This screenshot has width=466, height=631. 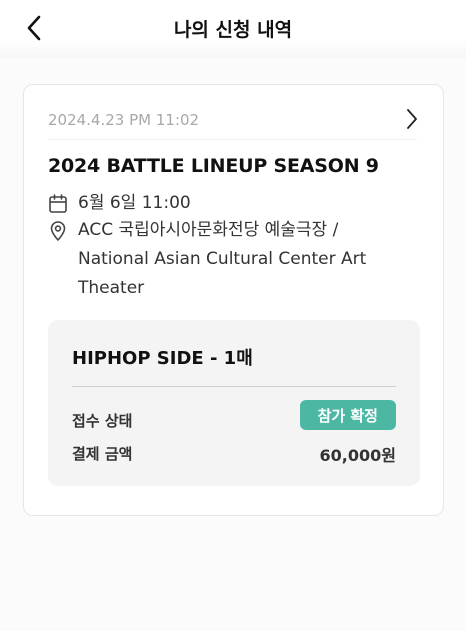 I want to click on ticket-name: HIPHOP SIDE - 1매, so click(x=162, y=358).